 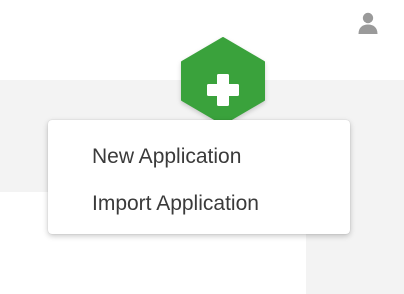 I want to click on add-application-button, so click(x=223, y=81).